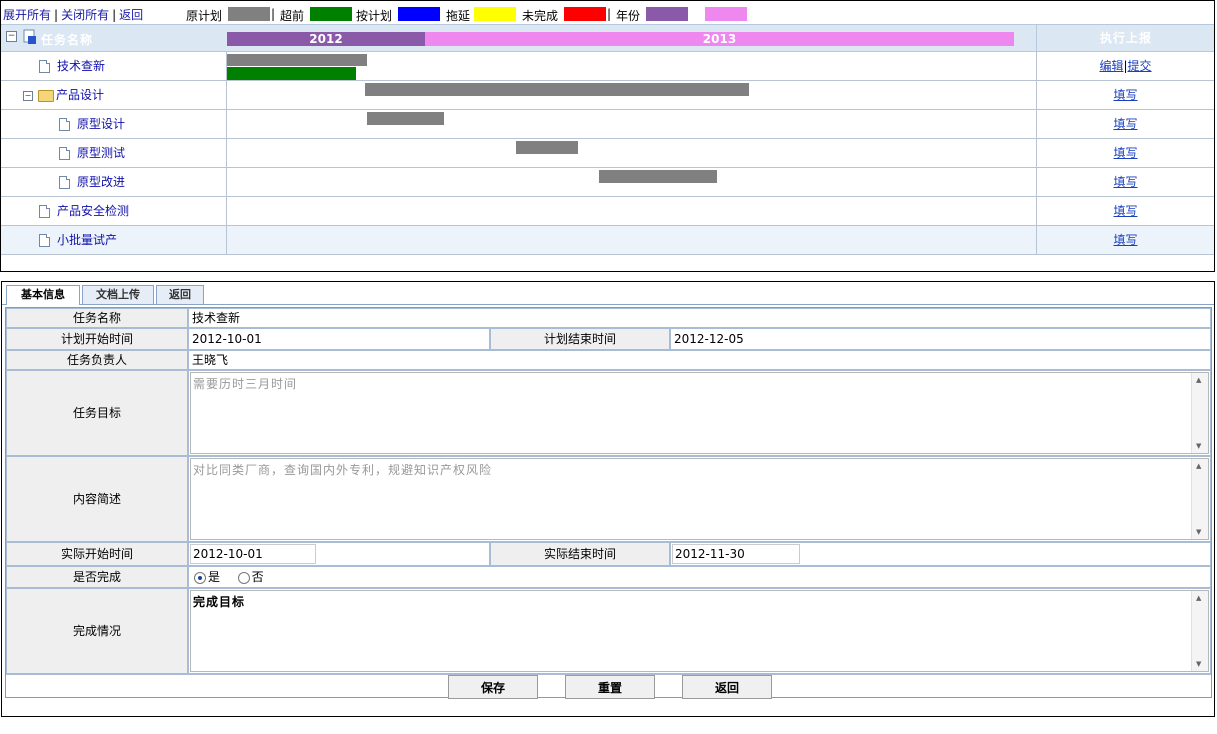 This screenshot has height=734, width=1217. I want to click on task-name-cell: 技术查新, so click(72, 66).